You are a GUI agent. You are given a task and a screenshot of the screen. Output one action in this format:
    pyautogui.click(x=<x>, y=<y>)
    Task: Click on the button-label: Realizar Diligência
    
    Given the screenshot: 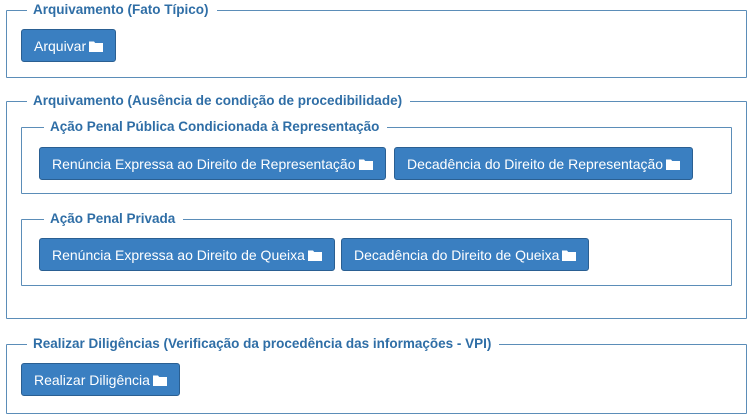 What is the action you would take?
    pyautogui.click(x=92, y=379)
    